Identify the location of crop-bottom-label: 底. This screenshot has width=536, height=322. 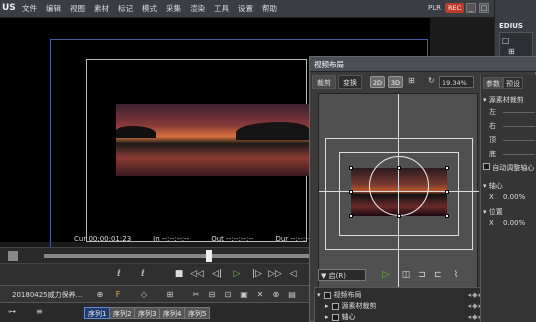
(492, 154).